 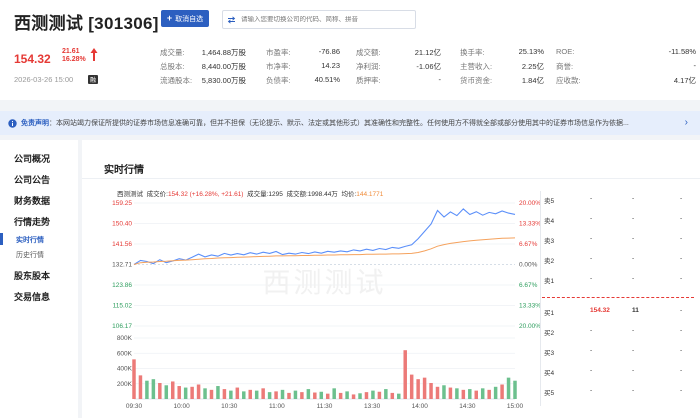 I want to click on sidebar-item: 历史行情, so click(x=30, y=255).